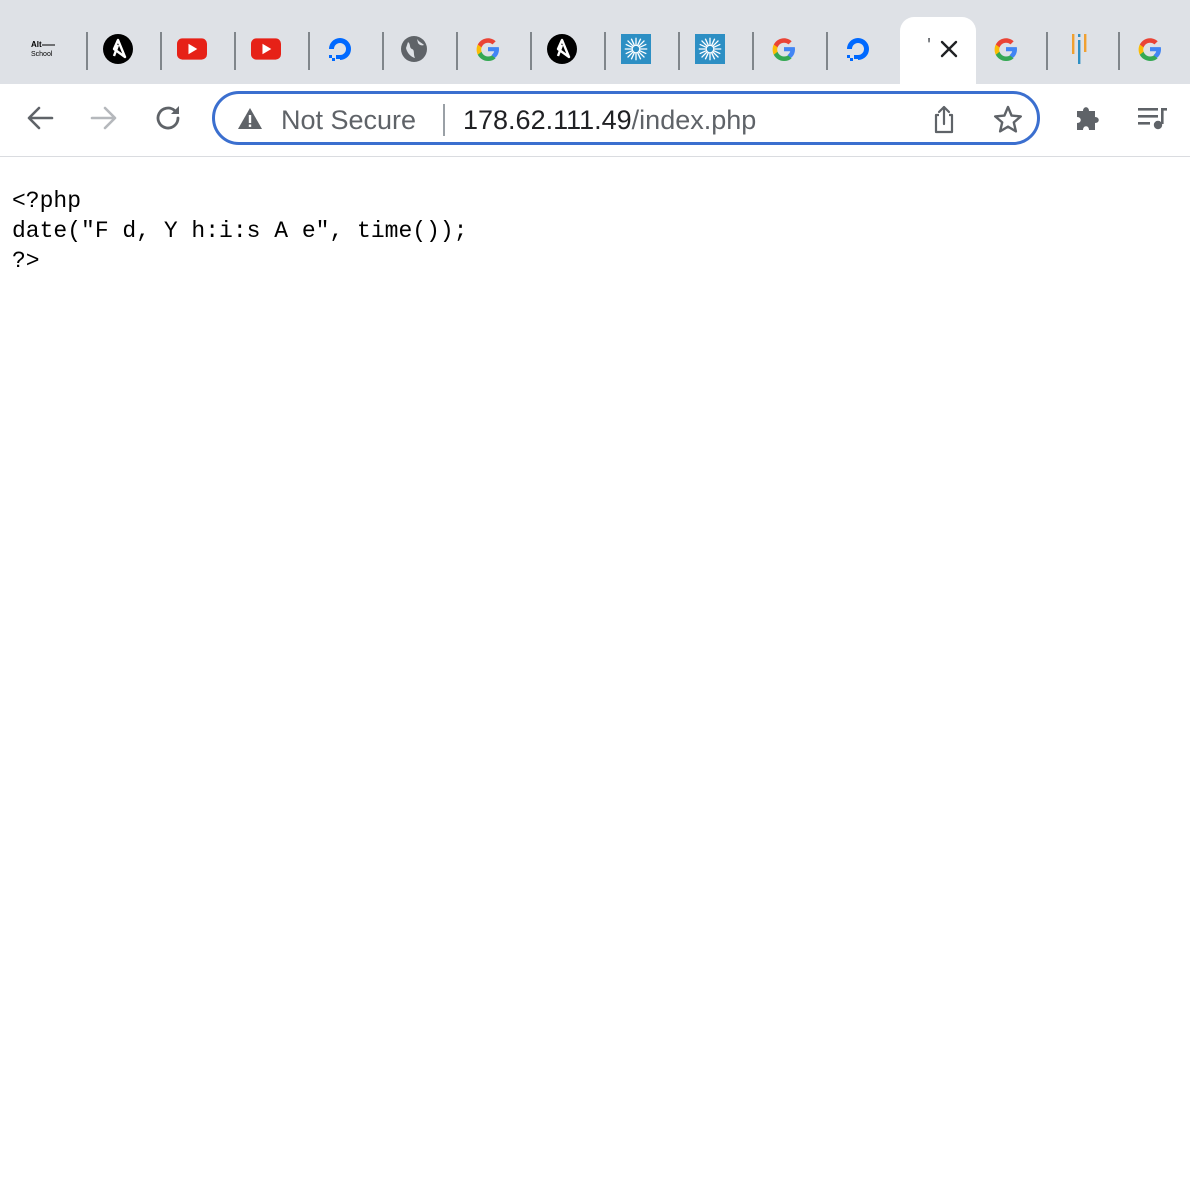 The width and height of the screenshot is (1190, 1200). I want to click on tab-strip: Alt School ', so click(595, 42).